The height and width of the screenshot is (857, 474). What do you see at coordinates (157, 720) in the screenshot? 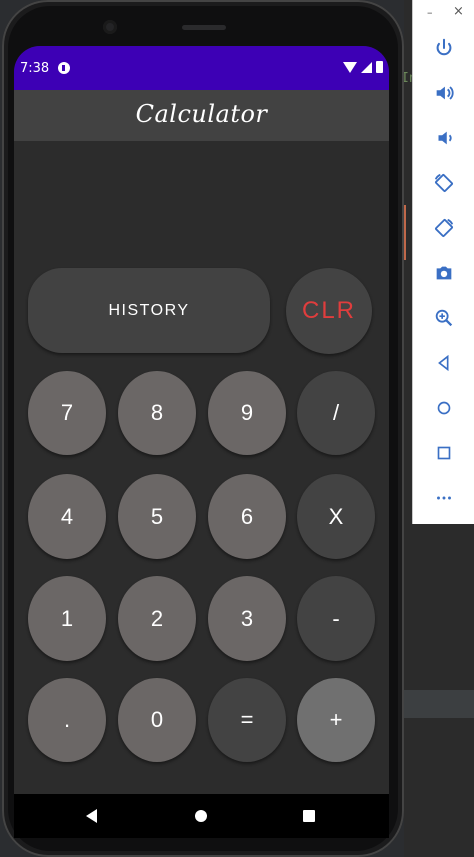
I see `digit-0-button: 0` at bounding box center [157, 720].